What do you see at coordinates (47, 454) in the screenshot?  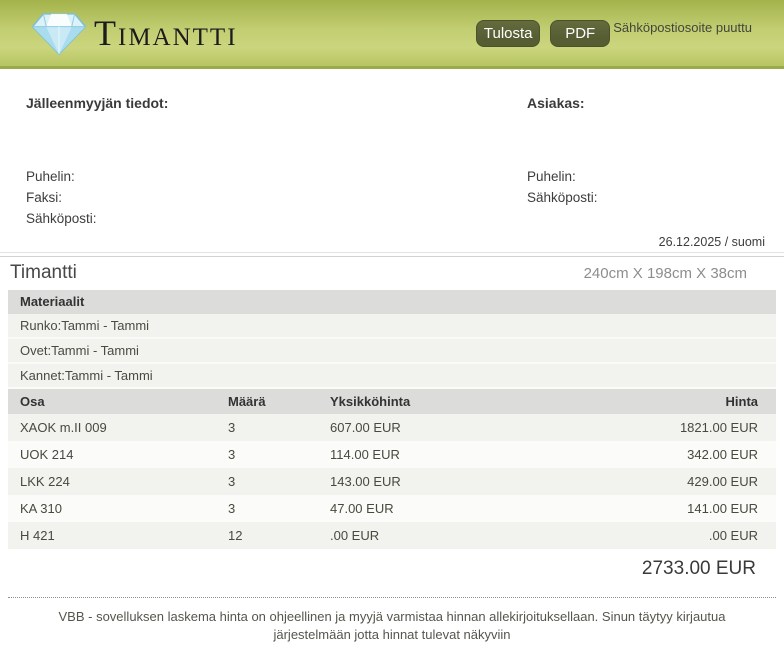 I see `part-name: UOK 214` at bounding box center [47, 454].